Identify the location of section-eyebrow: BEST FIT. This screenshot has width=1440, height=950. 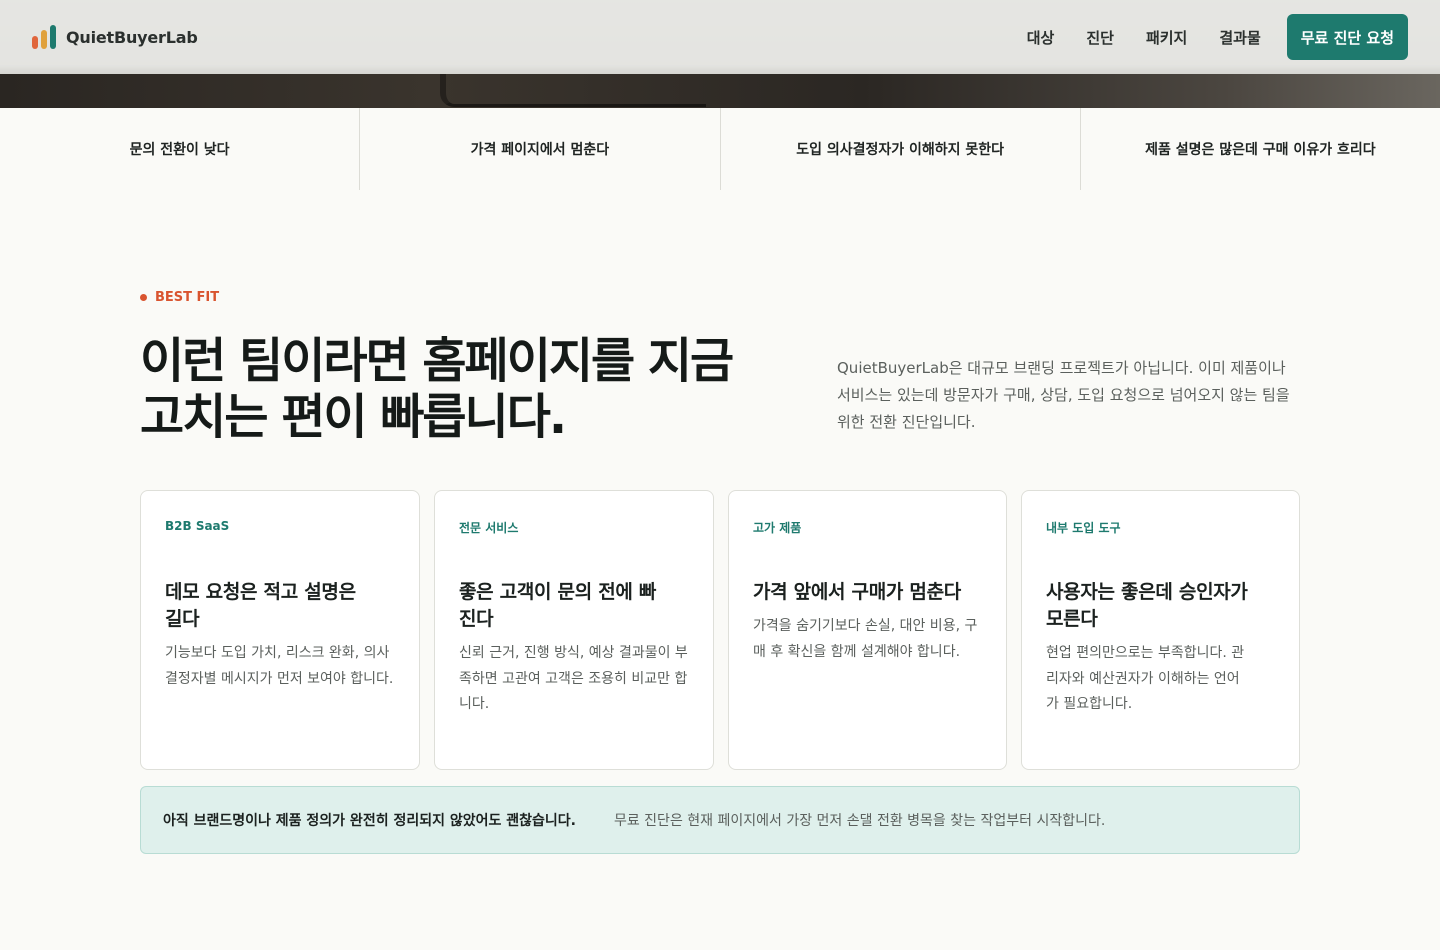
(720, 297).